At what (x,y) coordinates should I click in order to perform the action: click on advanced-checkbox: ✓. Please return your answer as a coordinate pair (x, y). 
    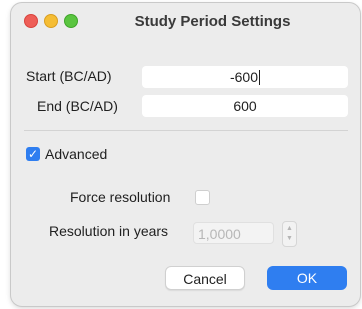
    Looking at the image, I should click on (33, 154).